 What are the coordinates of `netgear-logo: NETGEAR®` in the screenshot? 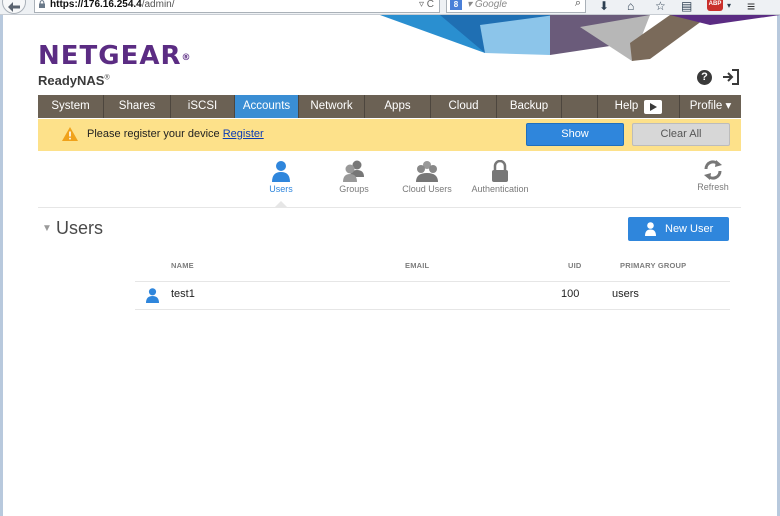 It's located at (115, 56).